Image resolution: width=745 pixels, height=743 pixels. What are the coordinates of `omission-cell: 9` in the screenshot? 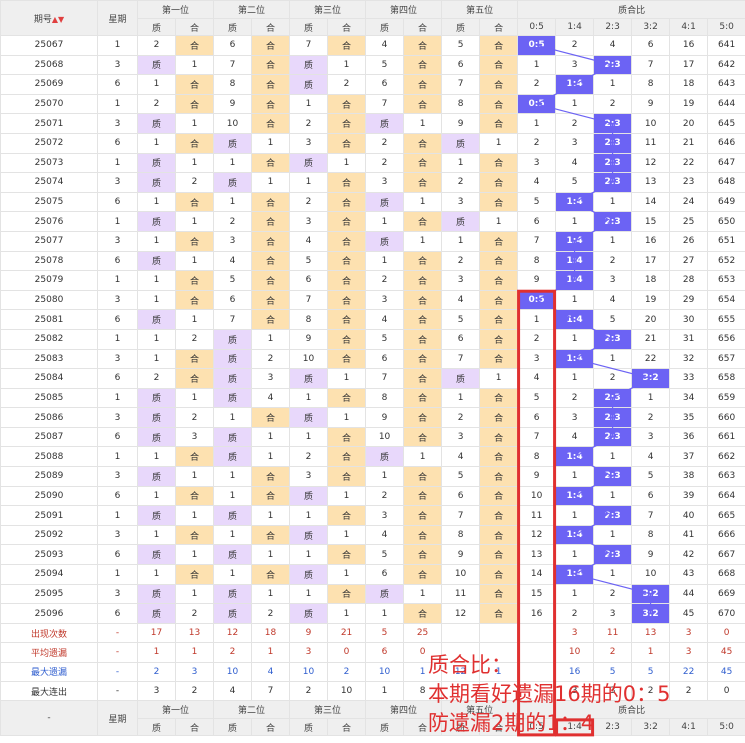 It's located at (309, 339).